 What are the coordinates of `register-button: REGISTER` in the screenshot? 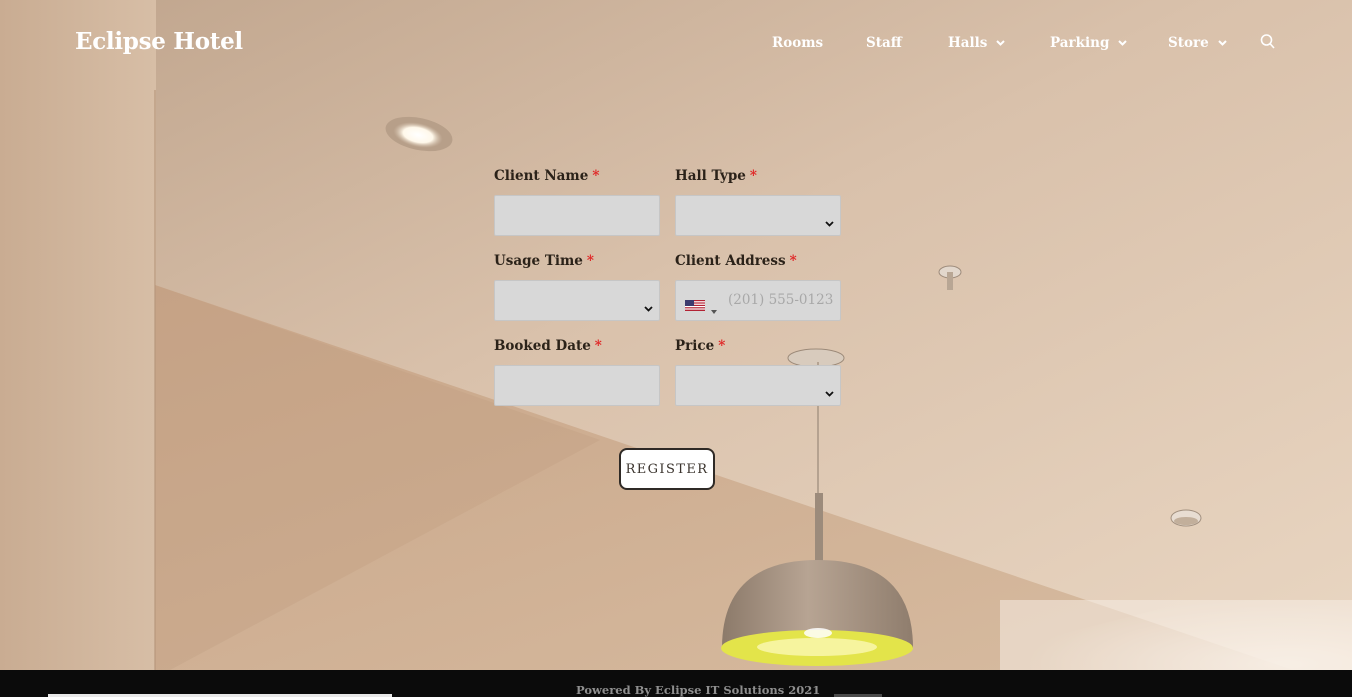 It's located at (667, 469).